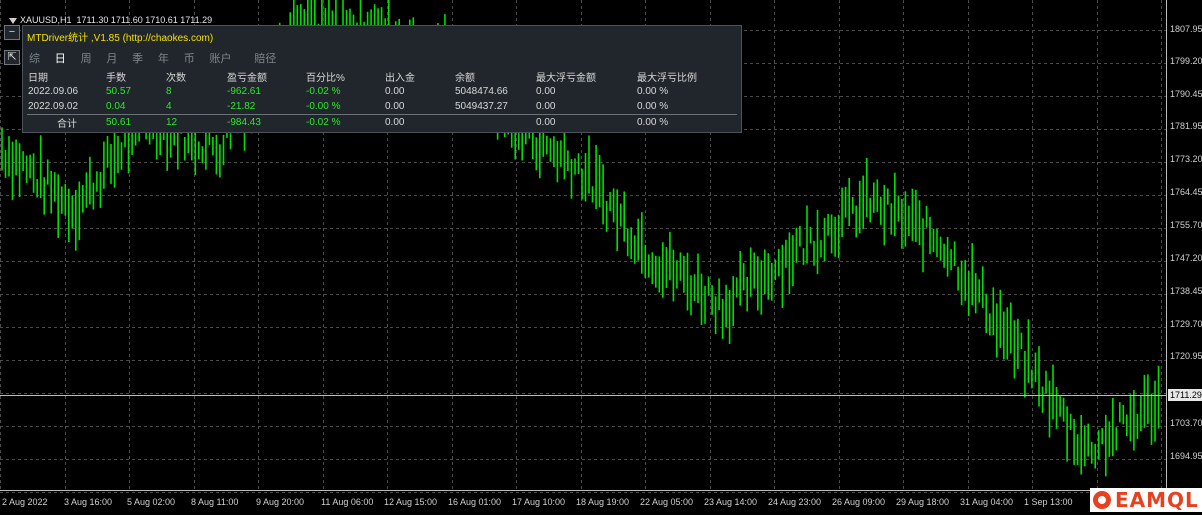 This screenshot has height=515, width=1202. What do you see at coordinates (419, 122) in the screenshot?
I see `cell-total-deposit: 0.00` at bounding box center [419, 122].